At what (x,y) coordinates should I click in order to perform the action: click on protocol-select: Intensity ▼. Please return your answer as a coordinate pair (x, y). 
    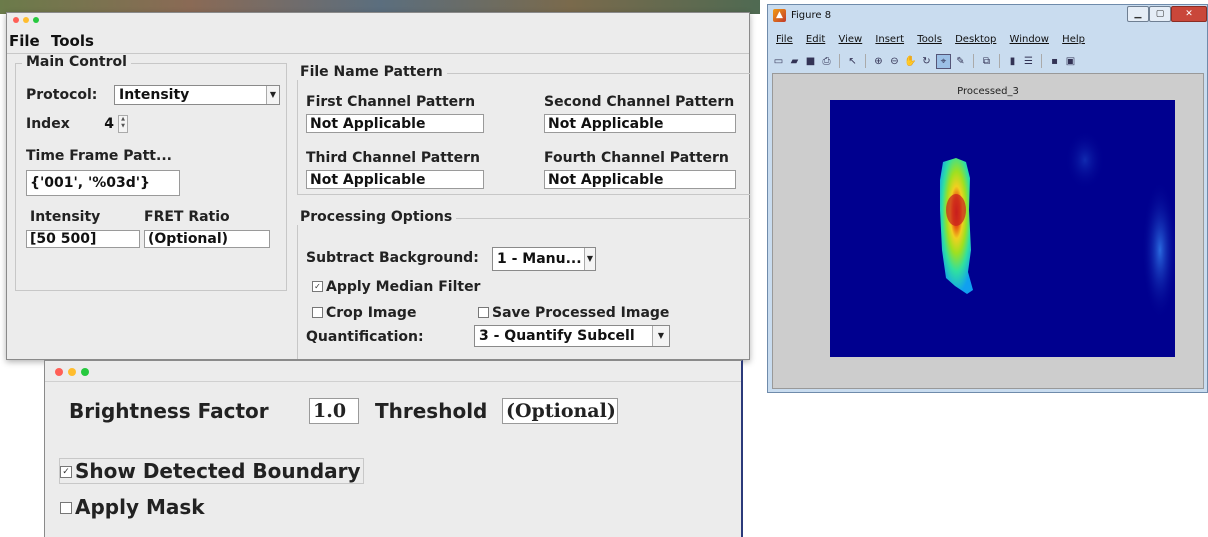
    Looking at the image, I should click on (197, 95).